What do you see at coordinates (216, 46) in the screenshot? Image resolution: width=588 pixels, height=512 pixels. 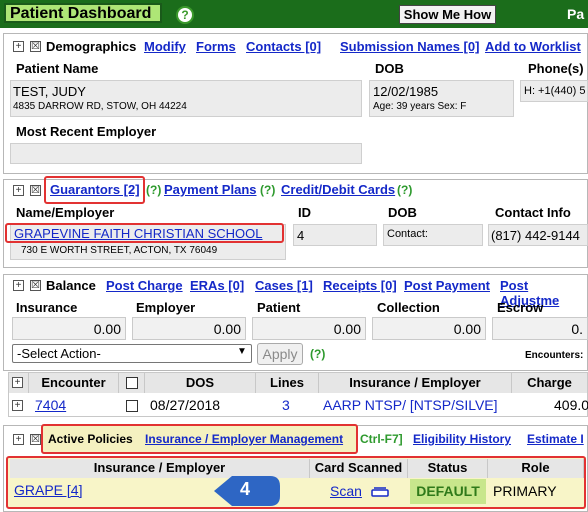 I see `forms-link: Forms` at bounding box center [216, 46].